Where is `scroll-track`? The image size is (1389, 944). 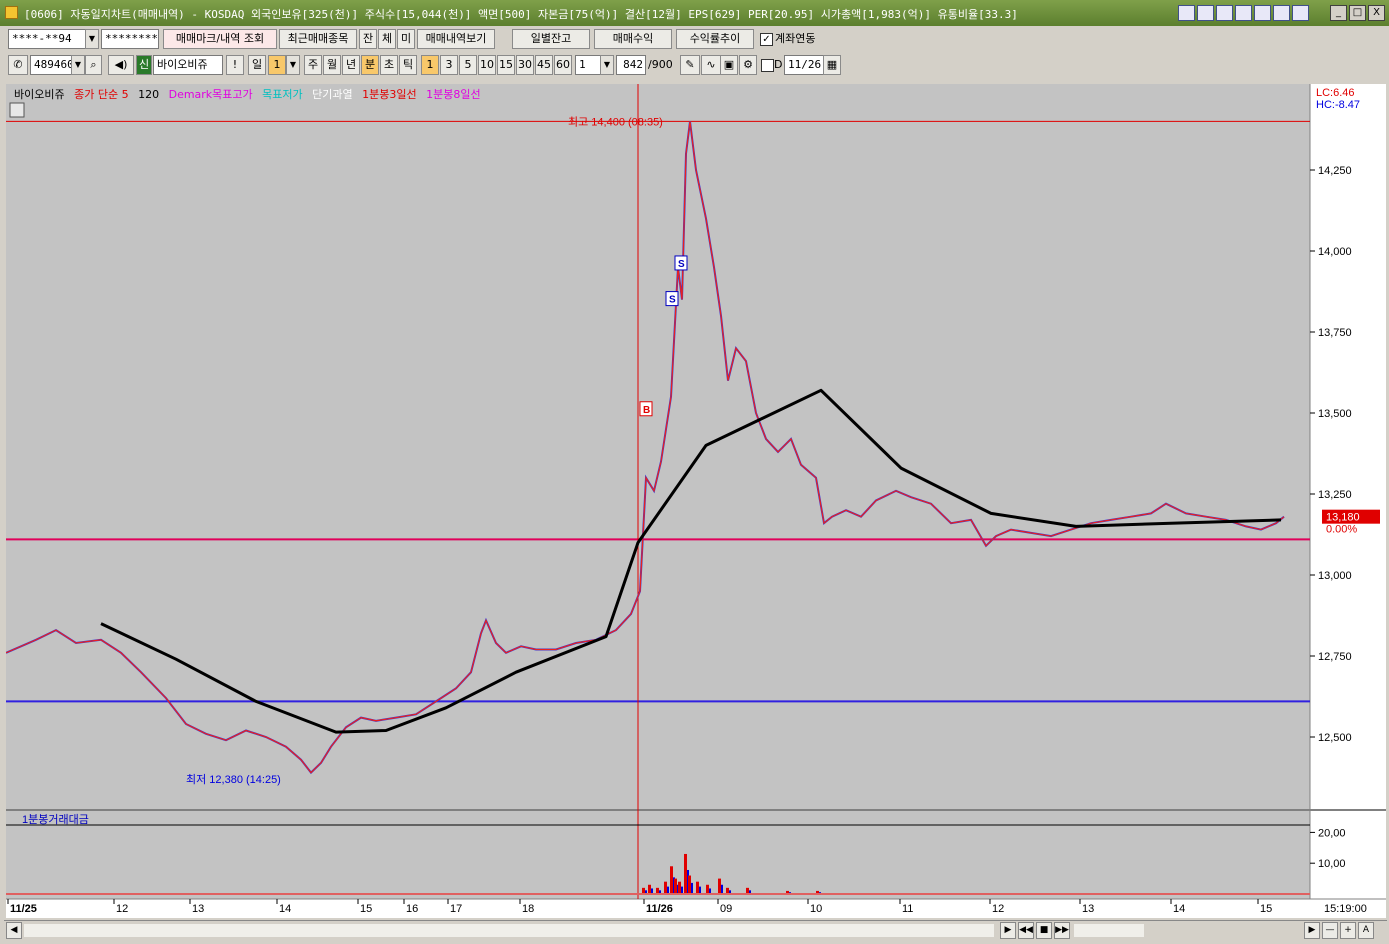 scroll-track is located at coordinates (509, 930).